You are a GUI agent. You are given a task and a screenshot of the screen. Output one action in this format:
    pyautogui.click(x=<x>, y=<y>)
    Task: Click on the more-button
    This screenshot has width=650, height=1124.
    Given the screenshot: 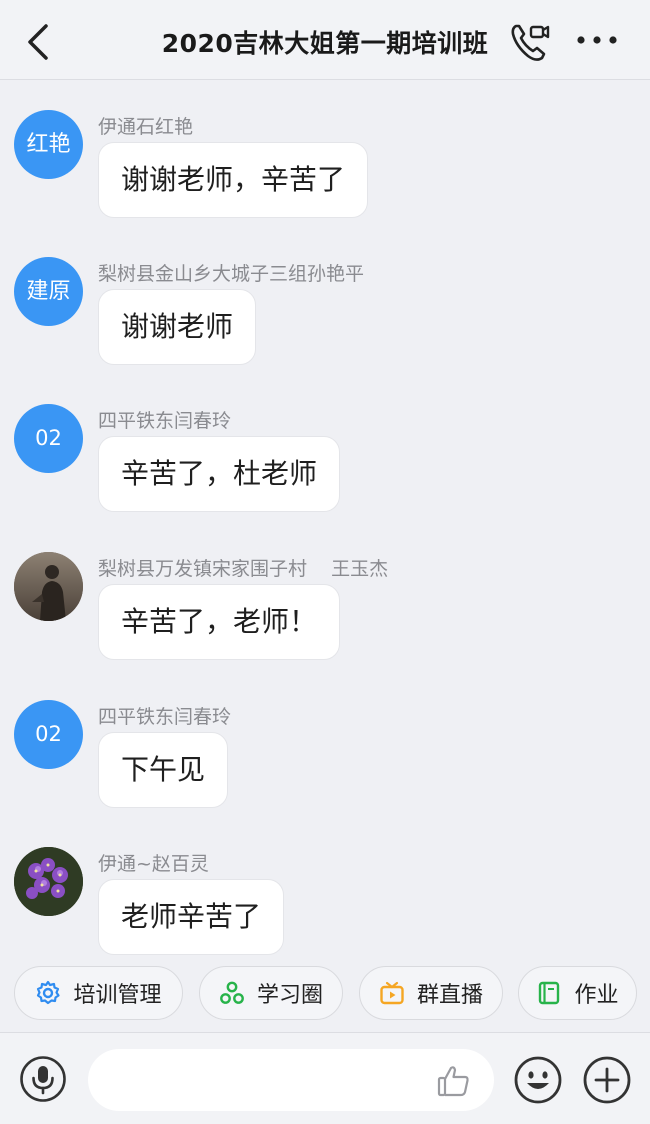 What is the action you would take?
    pyautogui.click(x=597, y=40)
    